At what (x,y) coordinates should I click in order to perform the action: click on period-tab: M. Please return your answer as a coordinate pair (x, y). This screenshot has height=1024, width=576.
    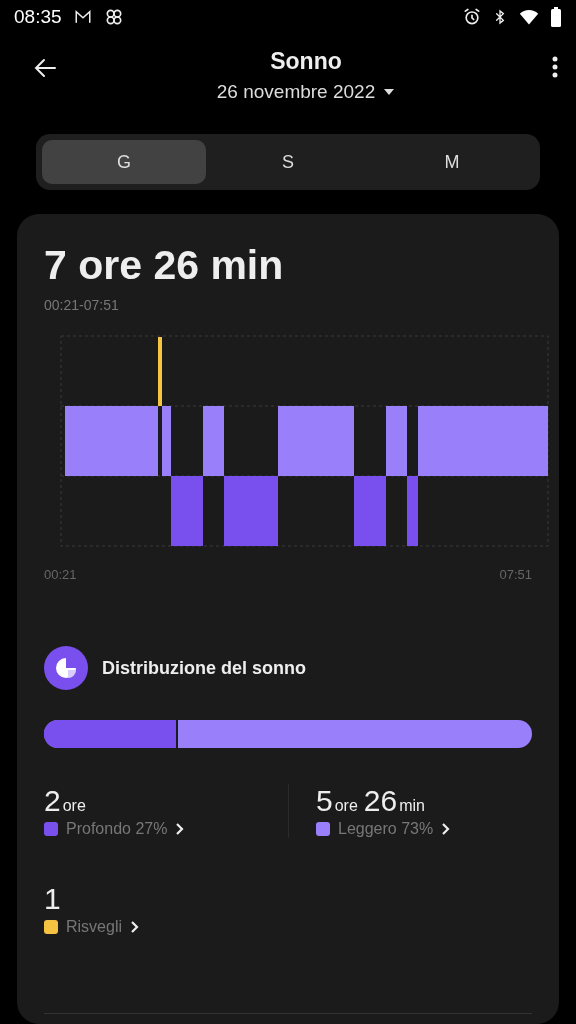
    Looking at the image, I should click on (452, 162).